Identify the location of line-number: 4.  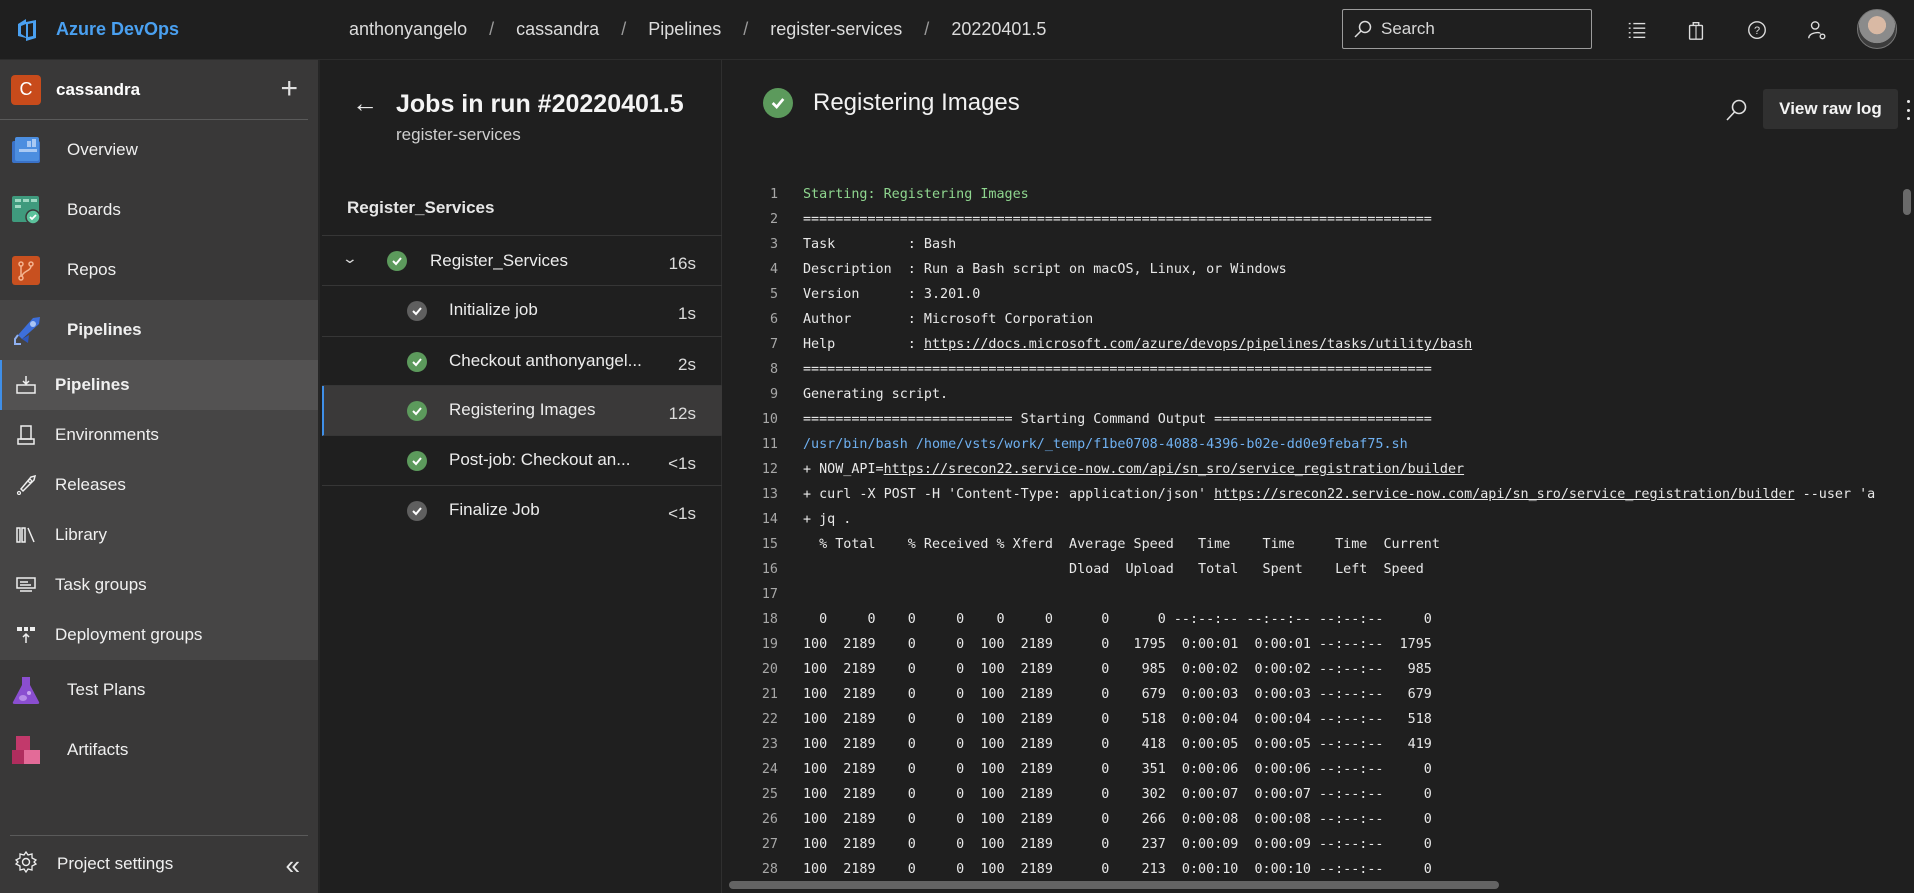
(750, 269).